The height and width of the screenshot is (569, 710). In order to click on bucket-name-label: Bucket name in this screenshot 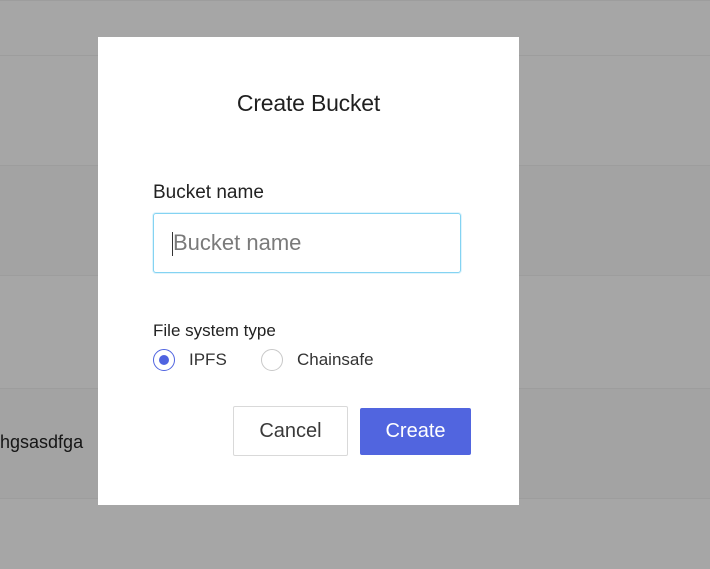, I will do `click(208, 192)`.